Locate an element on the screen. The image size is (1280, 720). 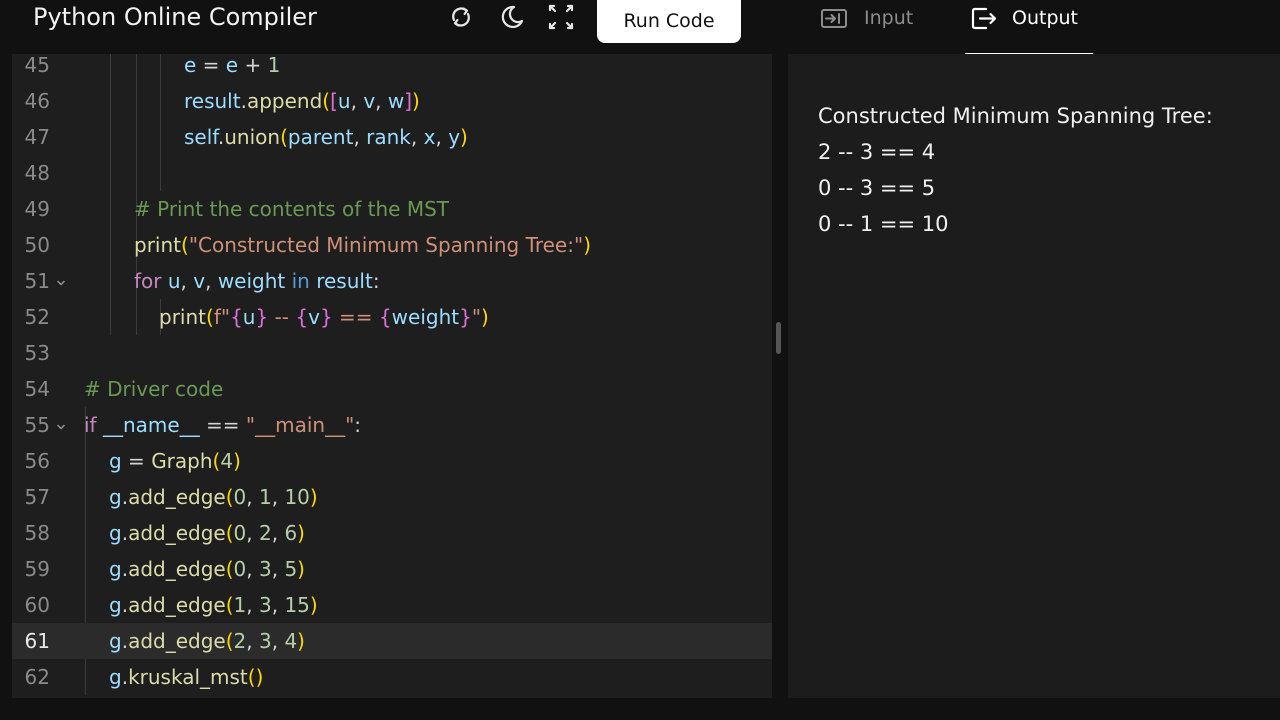
input-icon is located at coordinates (834, 18).